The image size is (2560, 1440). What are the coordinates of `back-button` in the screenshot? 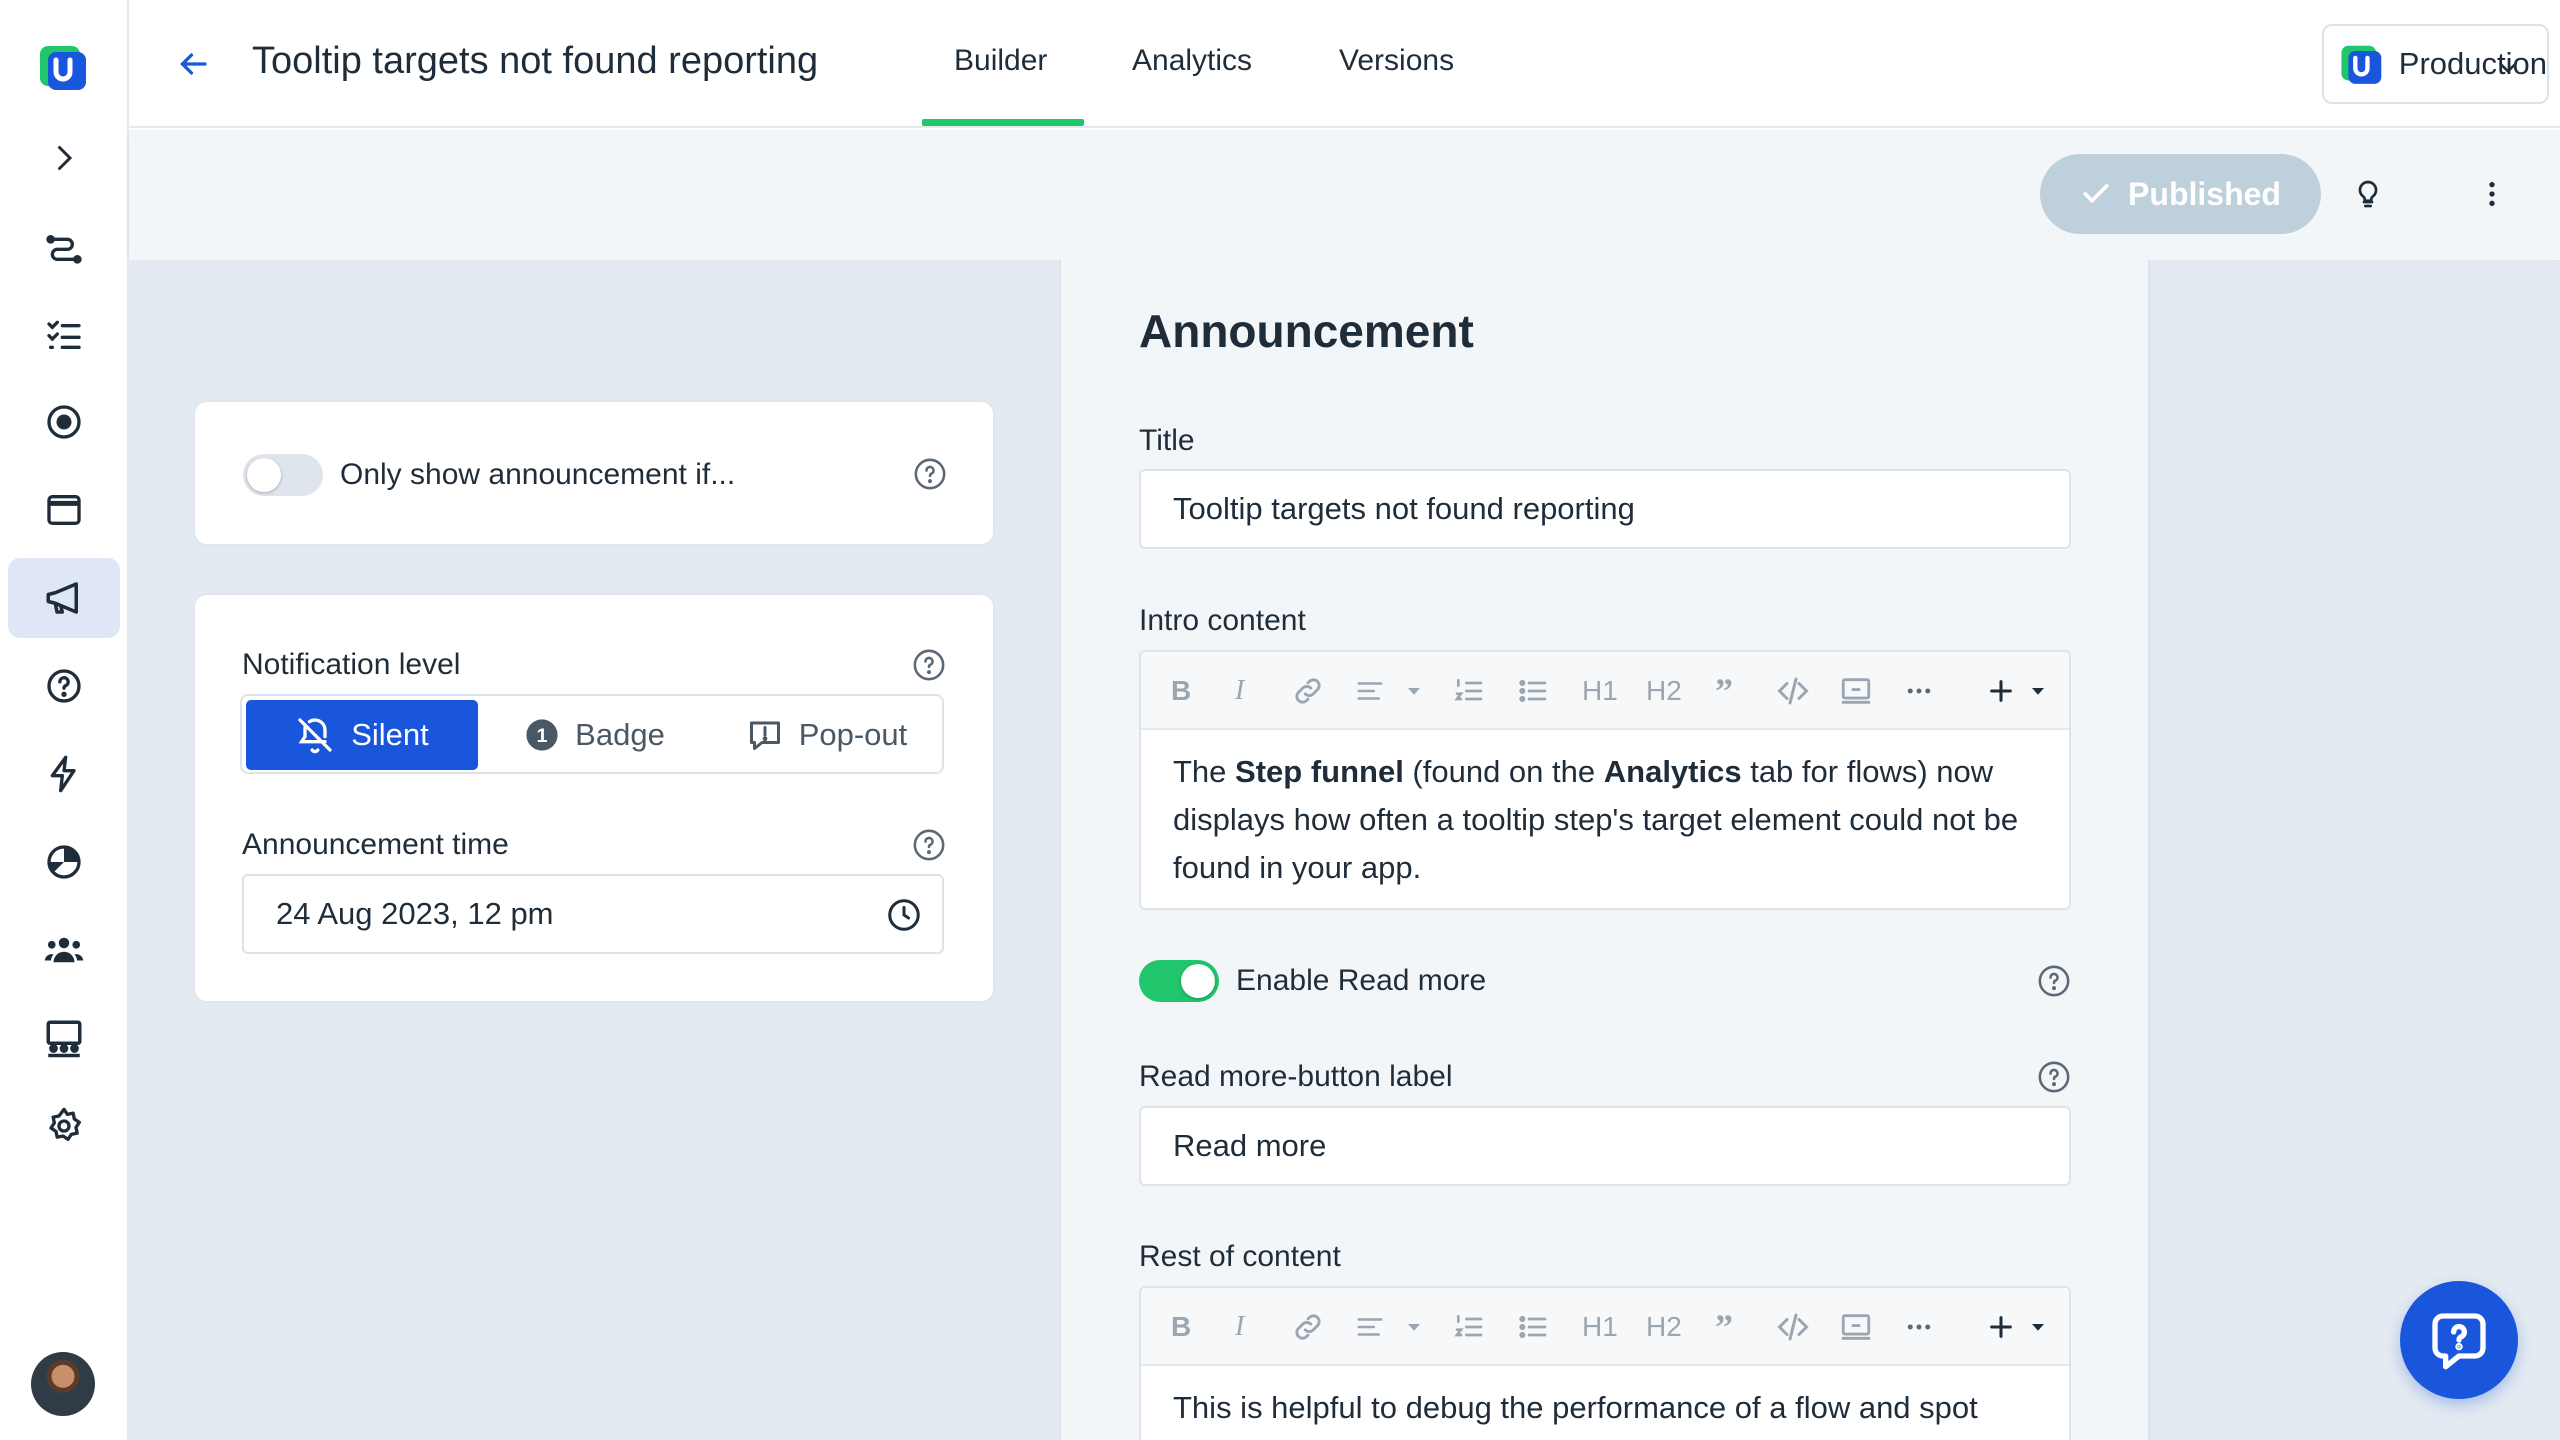 It's located at (193, 64).